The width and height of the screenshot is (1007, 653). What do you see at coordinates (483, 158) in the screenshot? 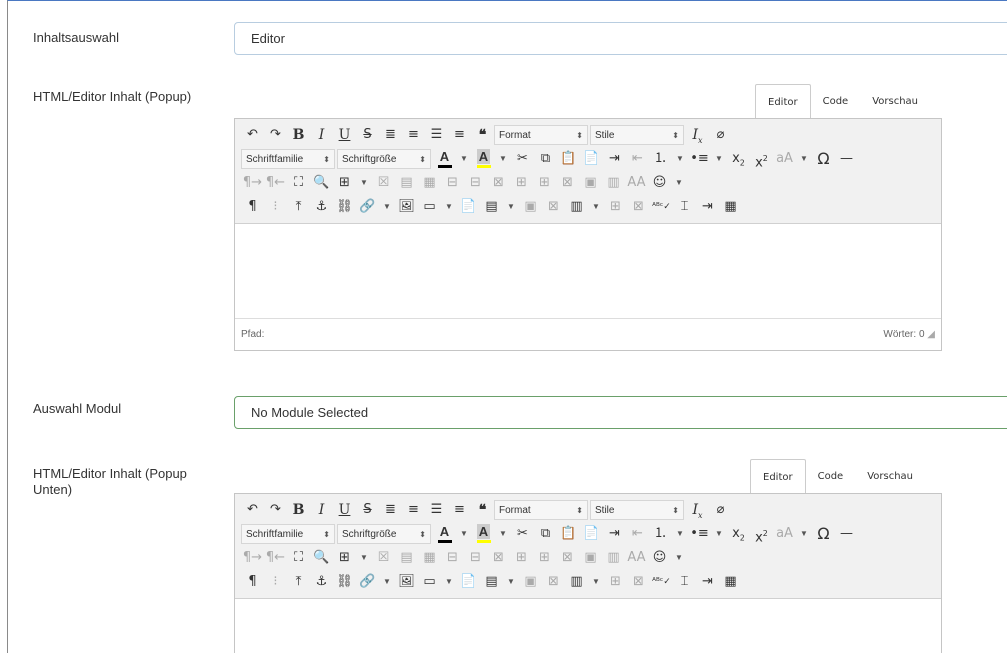
I see `bg-color-icon: A` at bounding box center [483, 158].